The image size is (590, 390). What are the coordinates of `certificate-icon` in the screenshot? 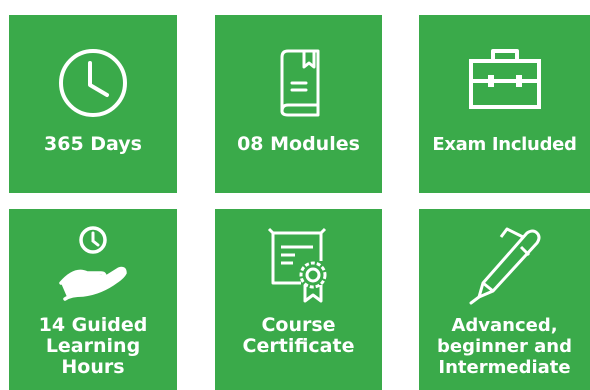 It's located at (298, 264).